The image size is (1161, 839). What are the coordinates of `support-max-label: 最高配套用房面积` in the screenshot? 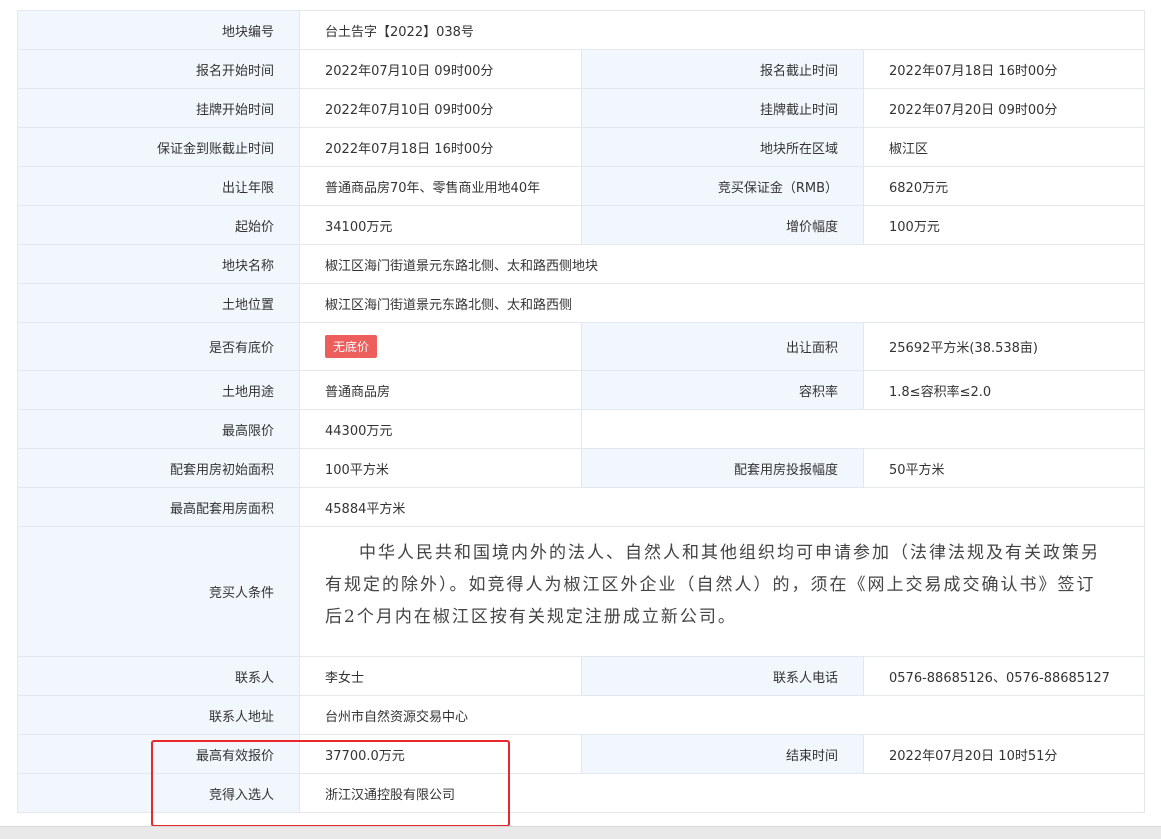 It's located at (158, 507).